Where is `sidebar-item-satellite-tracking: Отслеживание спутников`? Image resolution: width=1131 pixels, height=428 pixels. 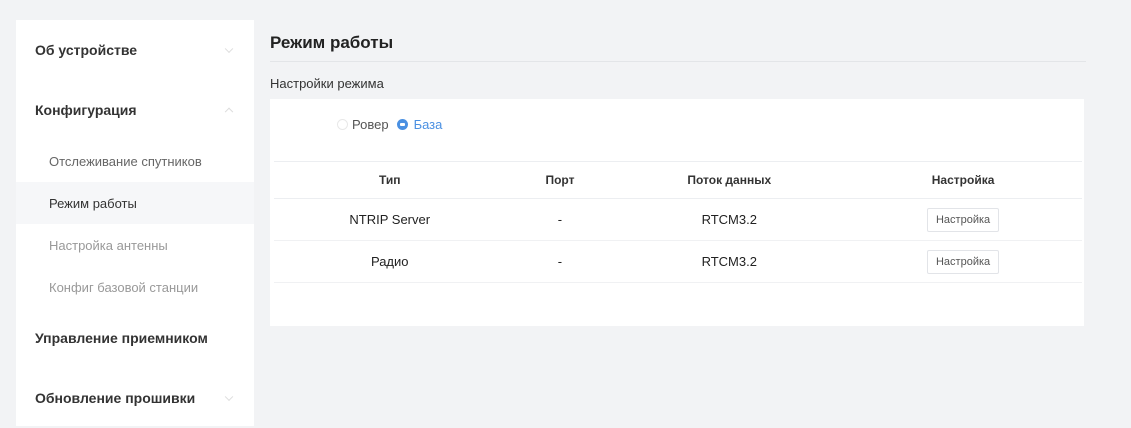 sidebar-item-satellite-tracking: Отслеживание спутников is located at coordinates (135, 161).